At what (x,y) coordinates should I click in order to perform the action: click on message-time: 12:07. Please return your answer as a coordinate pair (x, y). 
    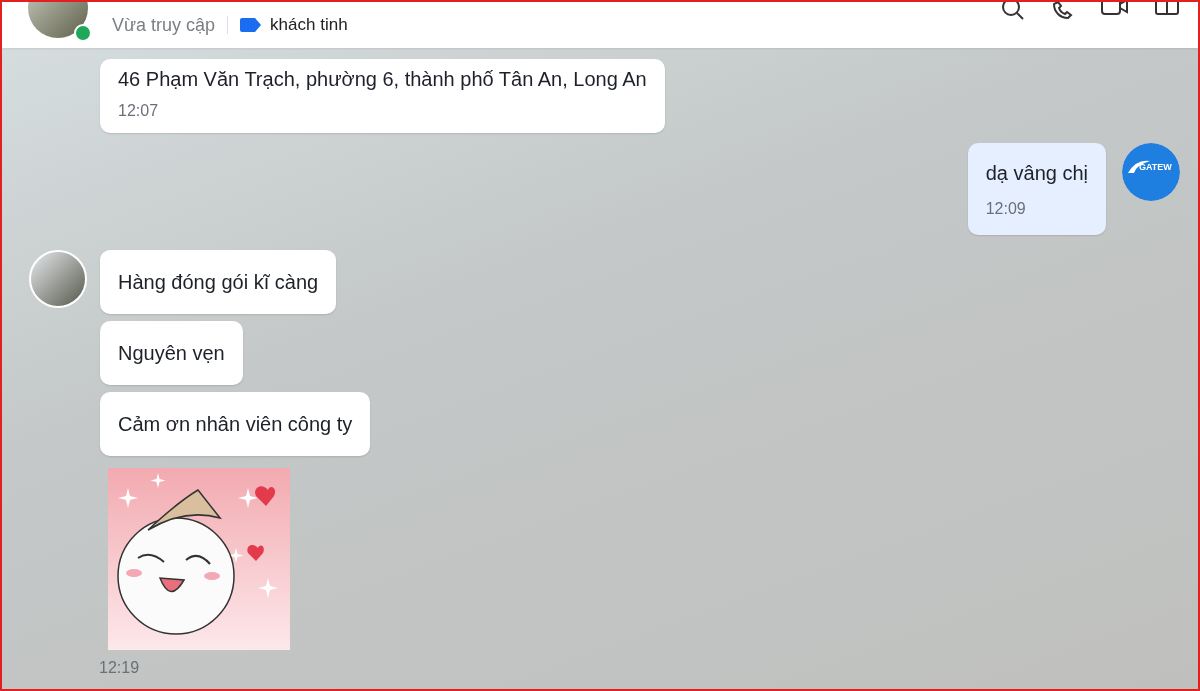
    Looking at the image, I should click on (139, 111).